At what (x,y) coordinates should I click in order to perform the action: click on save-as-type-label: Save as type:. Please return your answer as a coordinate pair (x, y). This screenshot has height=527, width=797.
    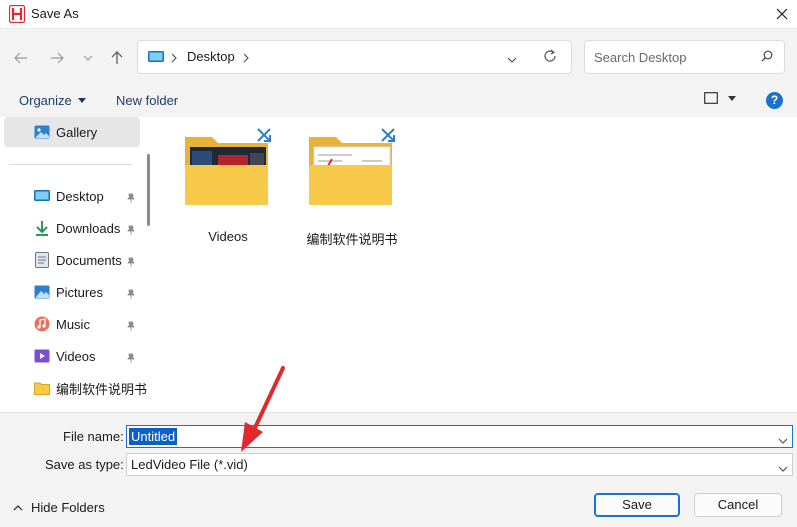
    Looking at the image, I should click on (84, 464).